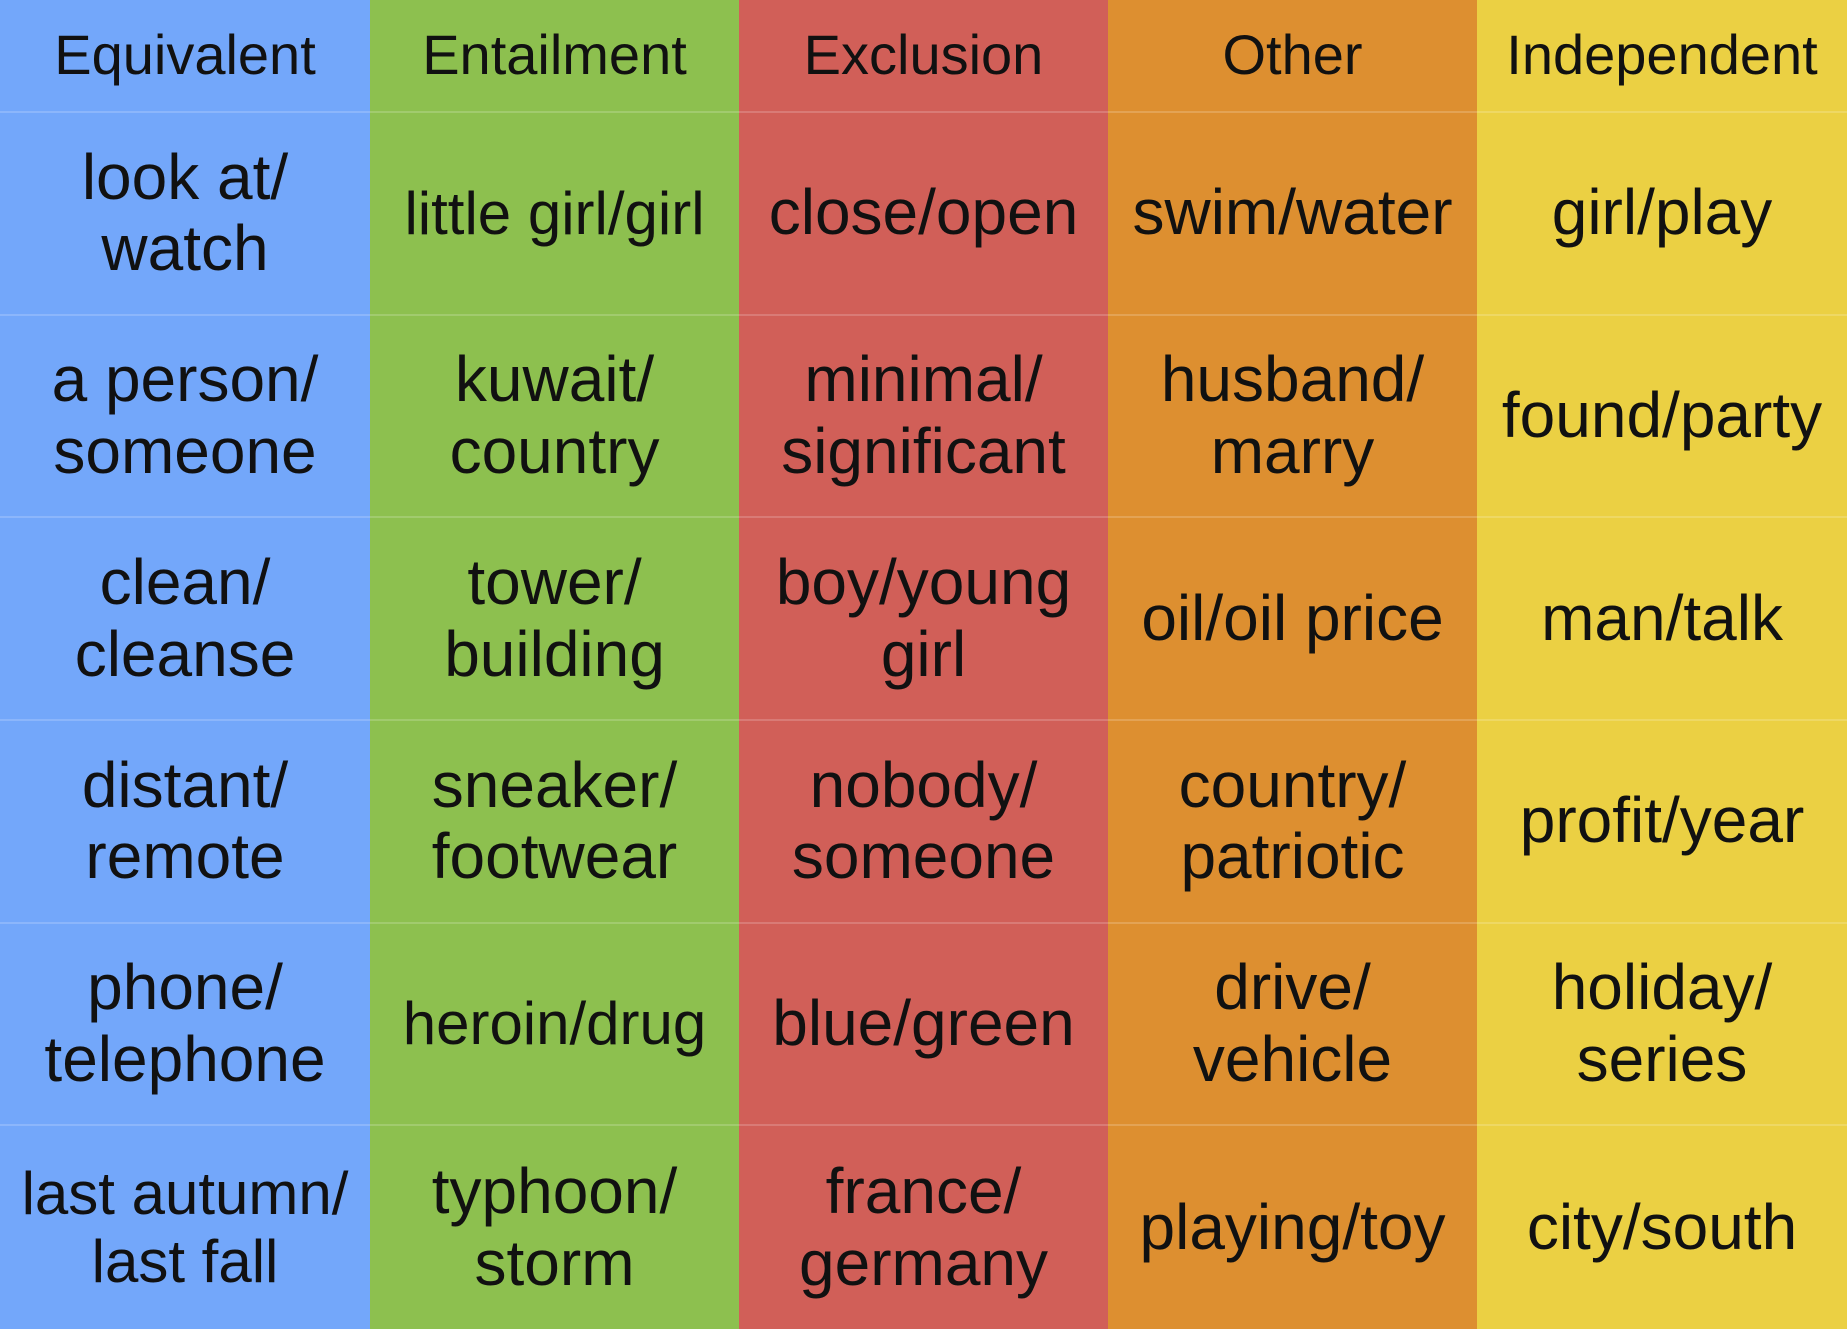  I want to click on table-cell: nobody/ someone, so click(923, 822).